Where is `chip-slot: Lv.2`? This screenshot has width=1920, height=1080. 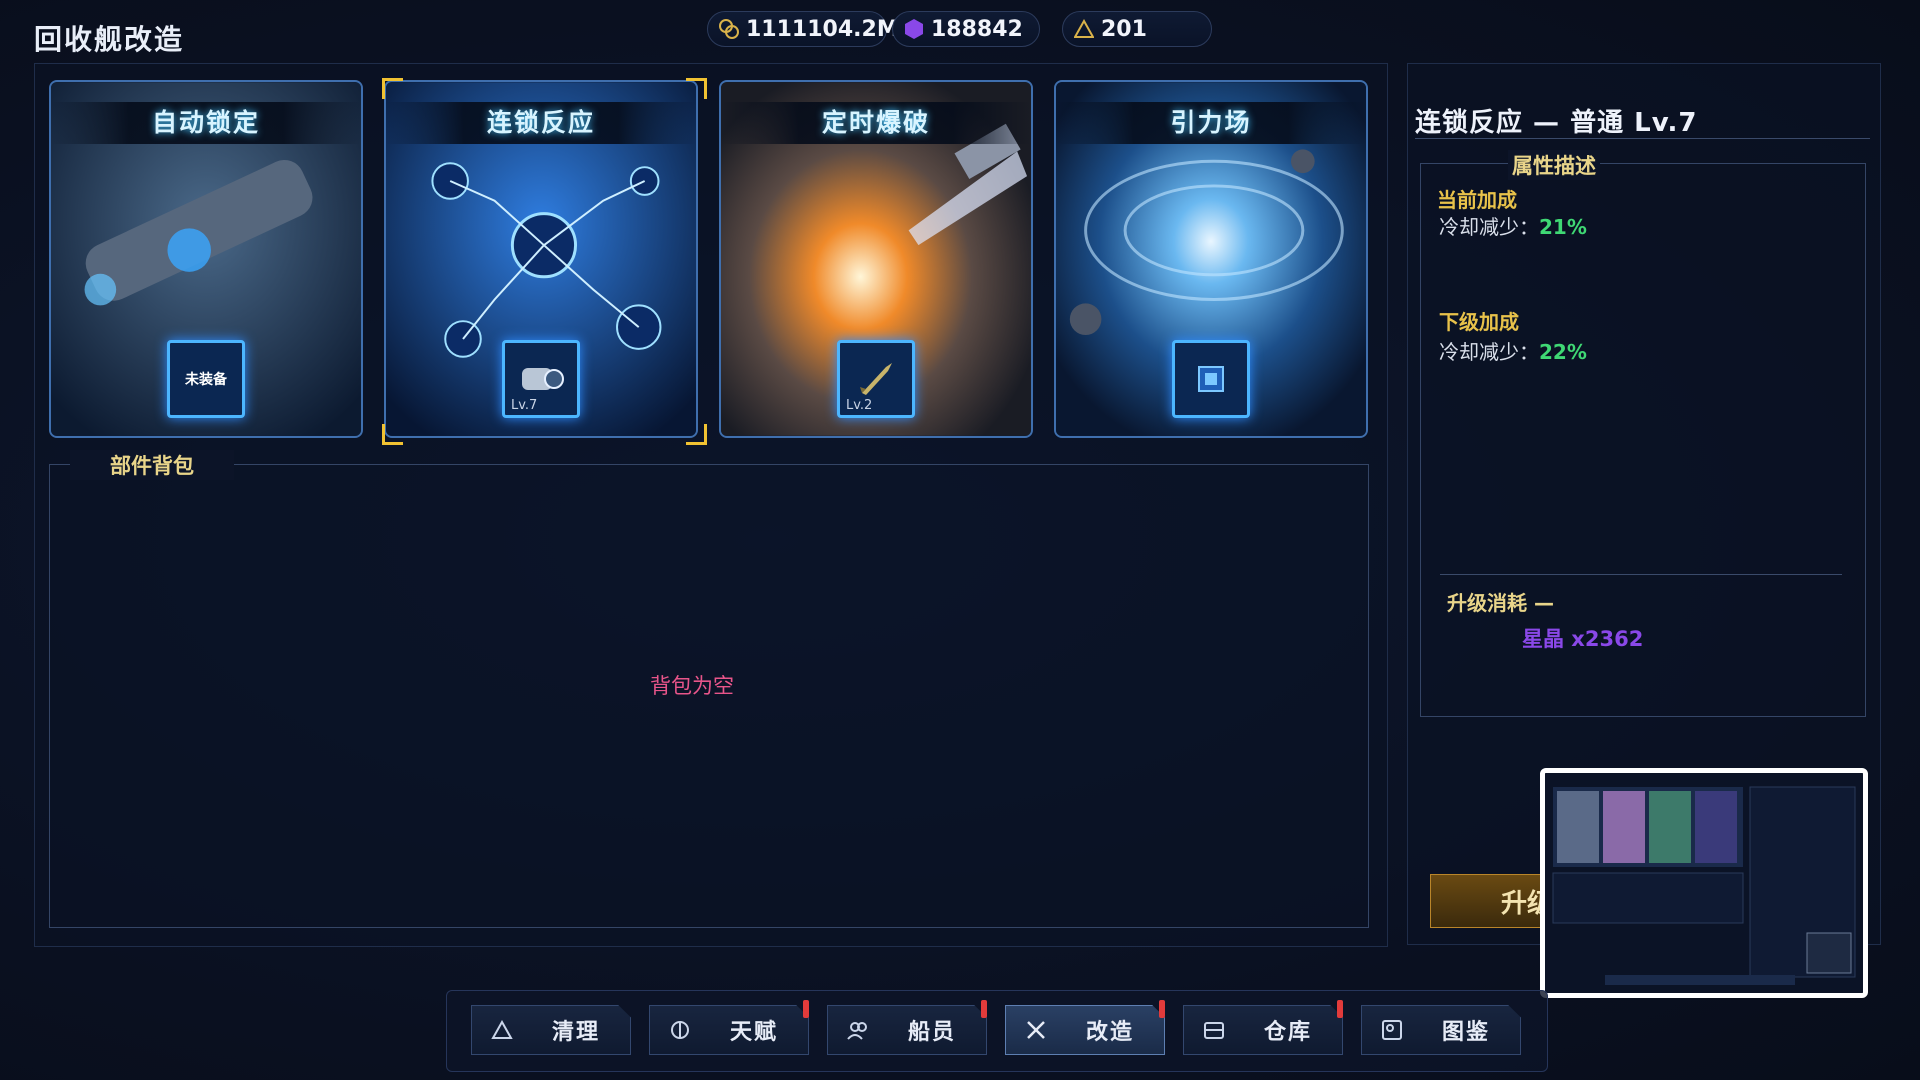
chip-slot: Lv.2 is located at coordinates (876, 379).